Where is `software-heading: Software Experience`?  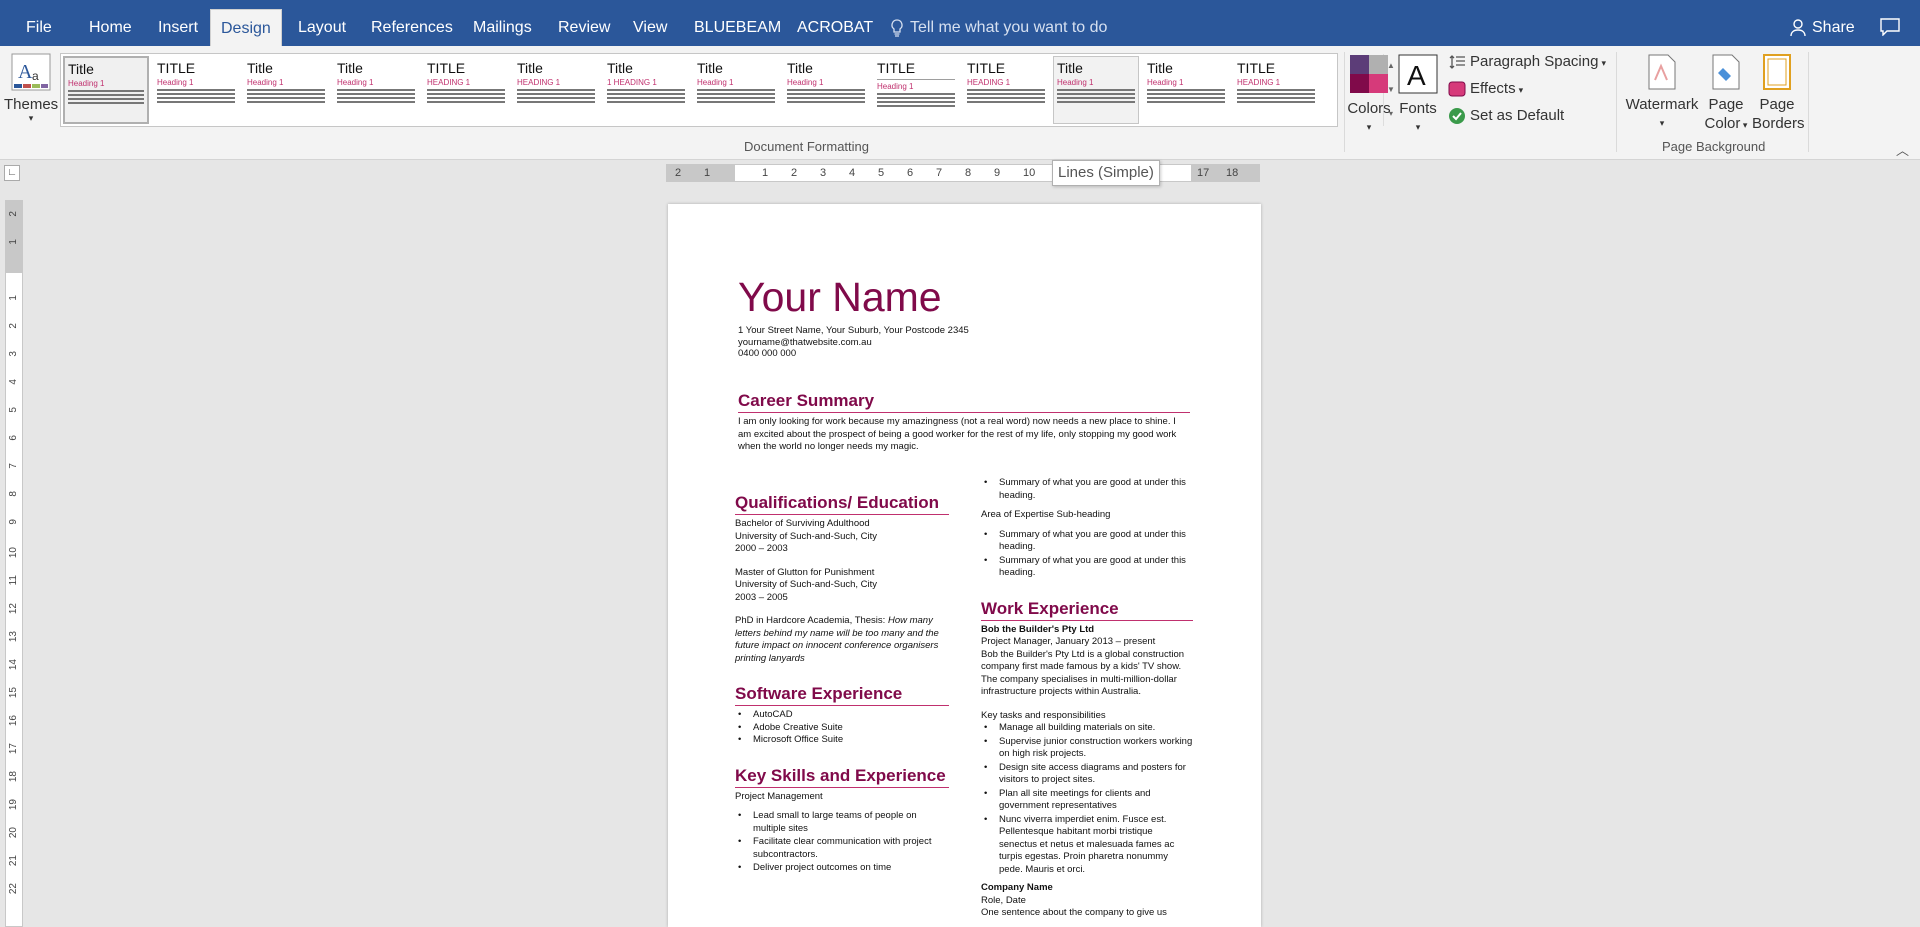 software-heading: Software Experience is located at coordinates (842, 694).